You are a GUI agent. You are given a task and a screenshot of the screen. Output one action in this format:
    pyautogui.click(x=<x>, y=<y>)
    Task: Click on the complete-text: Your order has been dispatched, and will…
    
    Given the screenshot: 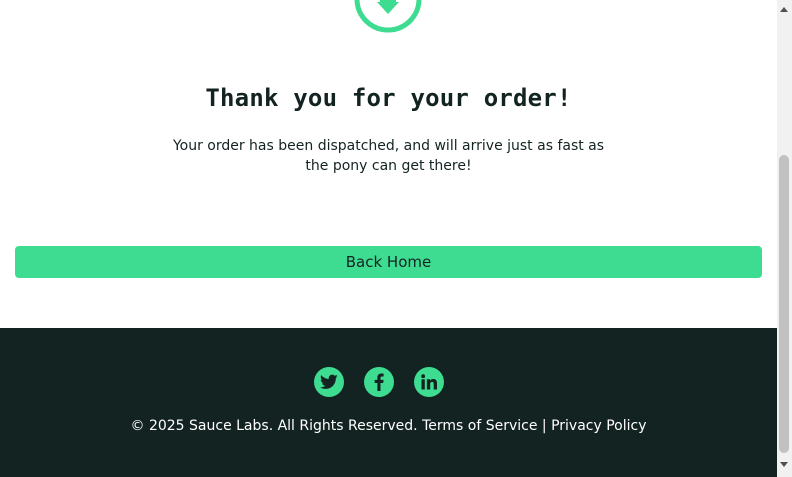 What is the action you would take?
    pyautogui.click(x=388, y=156)
    